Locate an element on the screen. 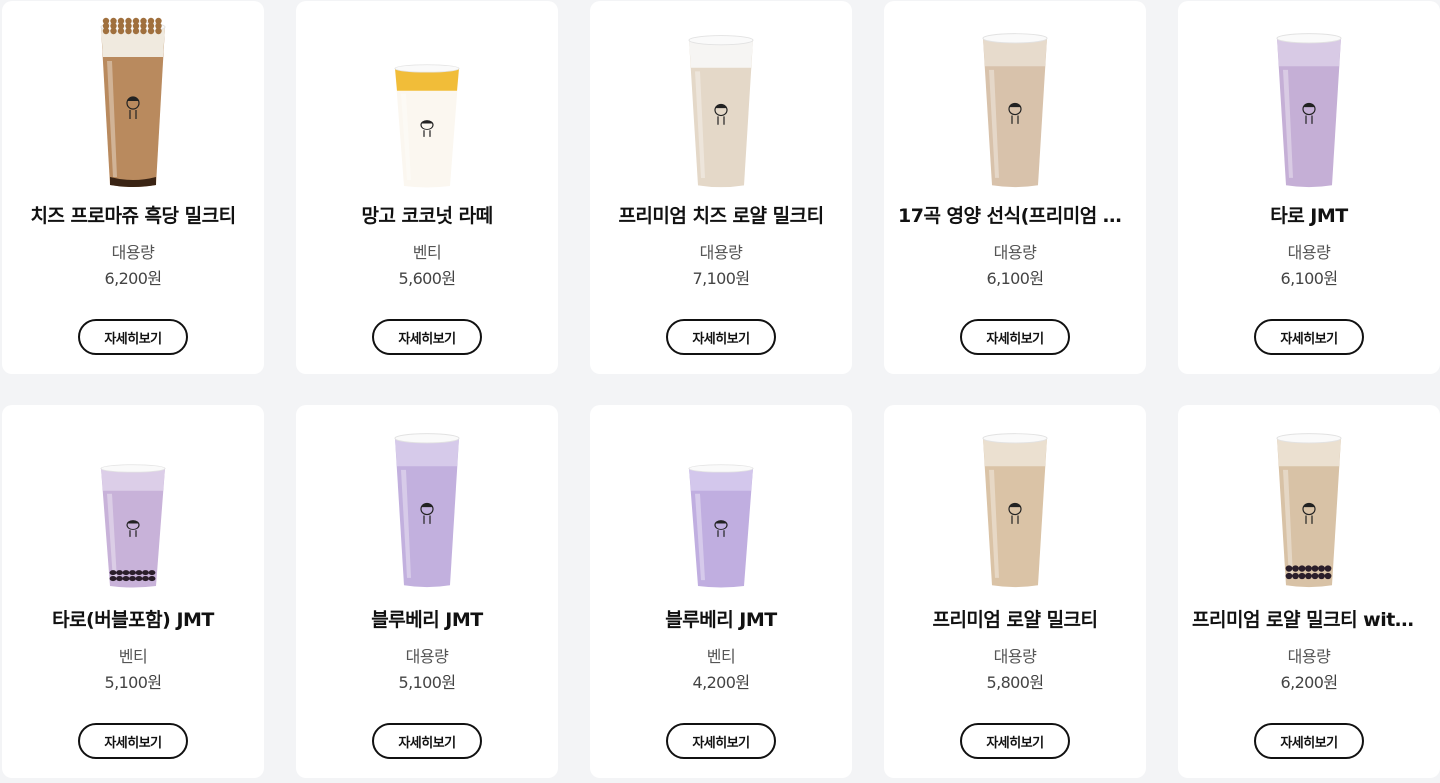 The height and width of the screenshot is (783, 1440). product-price: 5,800원 is located at coordinates (1015, 682).